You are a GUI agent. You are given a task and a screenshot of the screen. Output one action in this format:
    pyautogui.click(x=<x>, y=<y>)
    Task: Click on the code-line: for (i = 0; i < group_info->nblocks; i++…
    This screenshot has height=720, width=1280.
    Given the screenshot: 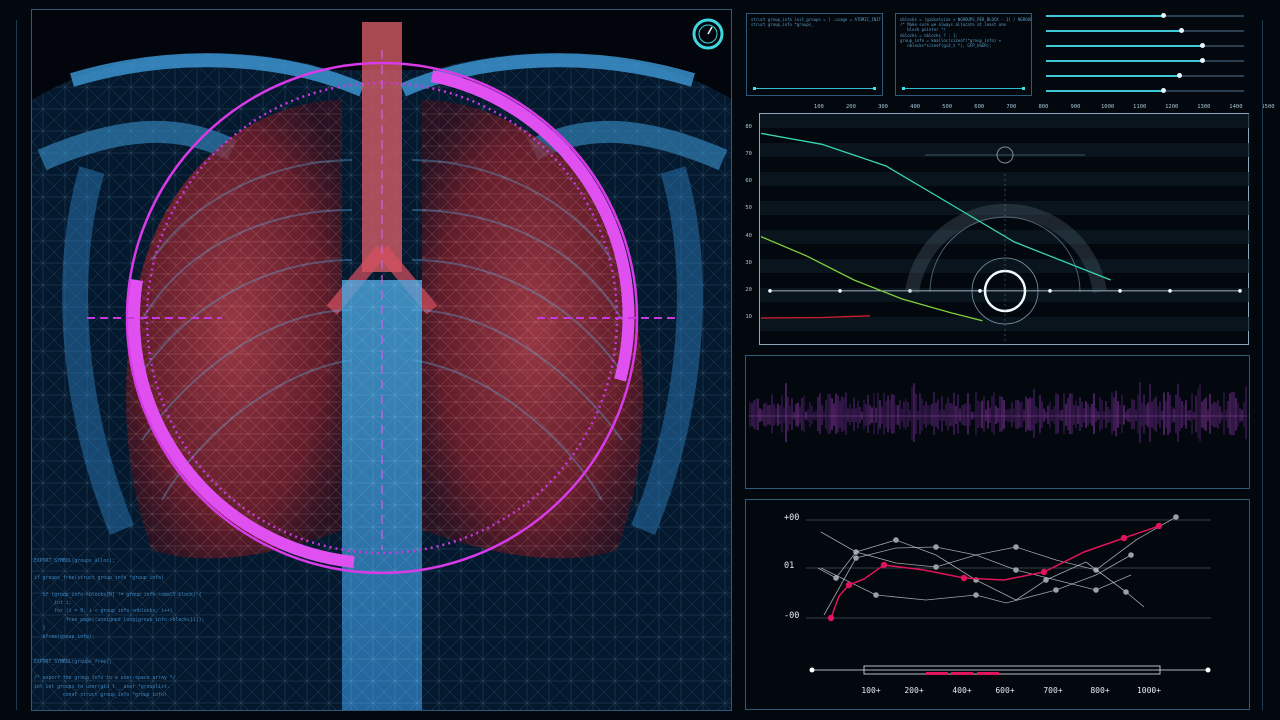 What is the action you would take?
    pyautogui.click(x=103, y=612)
    